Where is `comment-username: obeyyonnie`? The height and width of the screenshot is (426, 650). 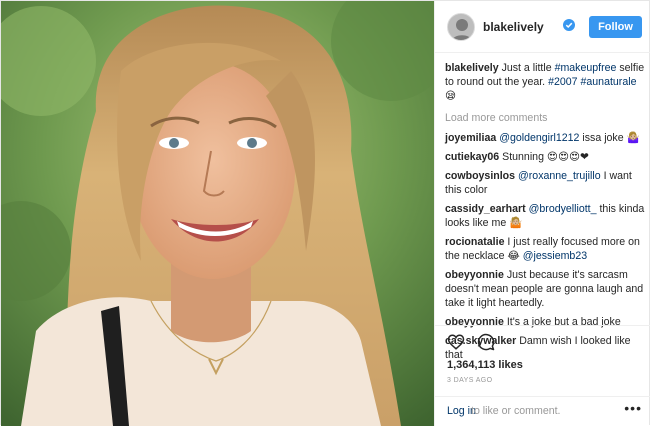
comment-username: obeyyonnie is located at coordinates (474, 275).